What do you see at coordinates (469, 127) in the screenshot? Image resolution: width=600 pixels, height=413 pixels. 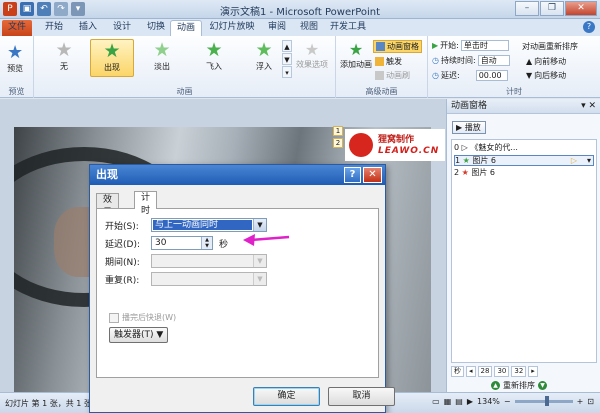 I see `play-button: ▶ 播放` at bounding box center [469, 127].